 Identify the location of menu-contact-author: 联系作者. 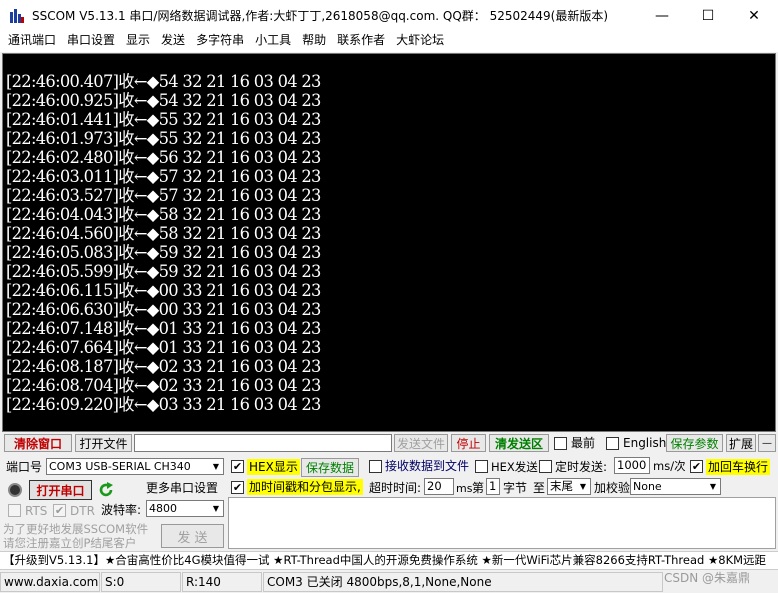
(361, 41).